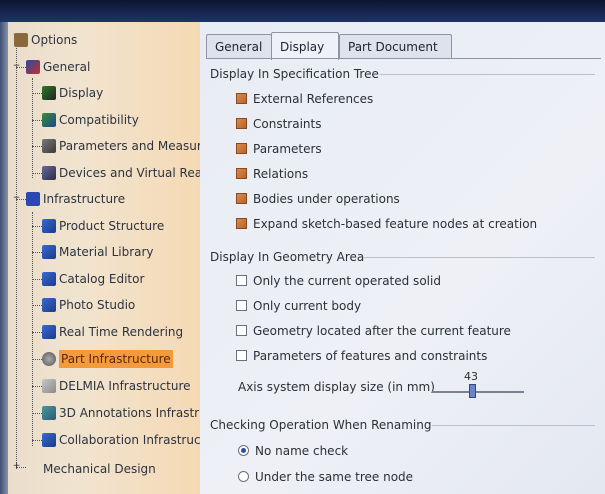 The height and width of the screenshot is (494, 605). I want to click on tree-item-material-library: Material Library, so click(98, 252).